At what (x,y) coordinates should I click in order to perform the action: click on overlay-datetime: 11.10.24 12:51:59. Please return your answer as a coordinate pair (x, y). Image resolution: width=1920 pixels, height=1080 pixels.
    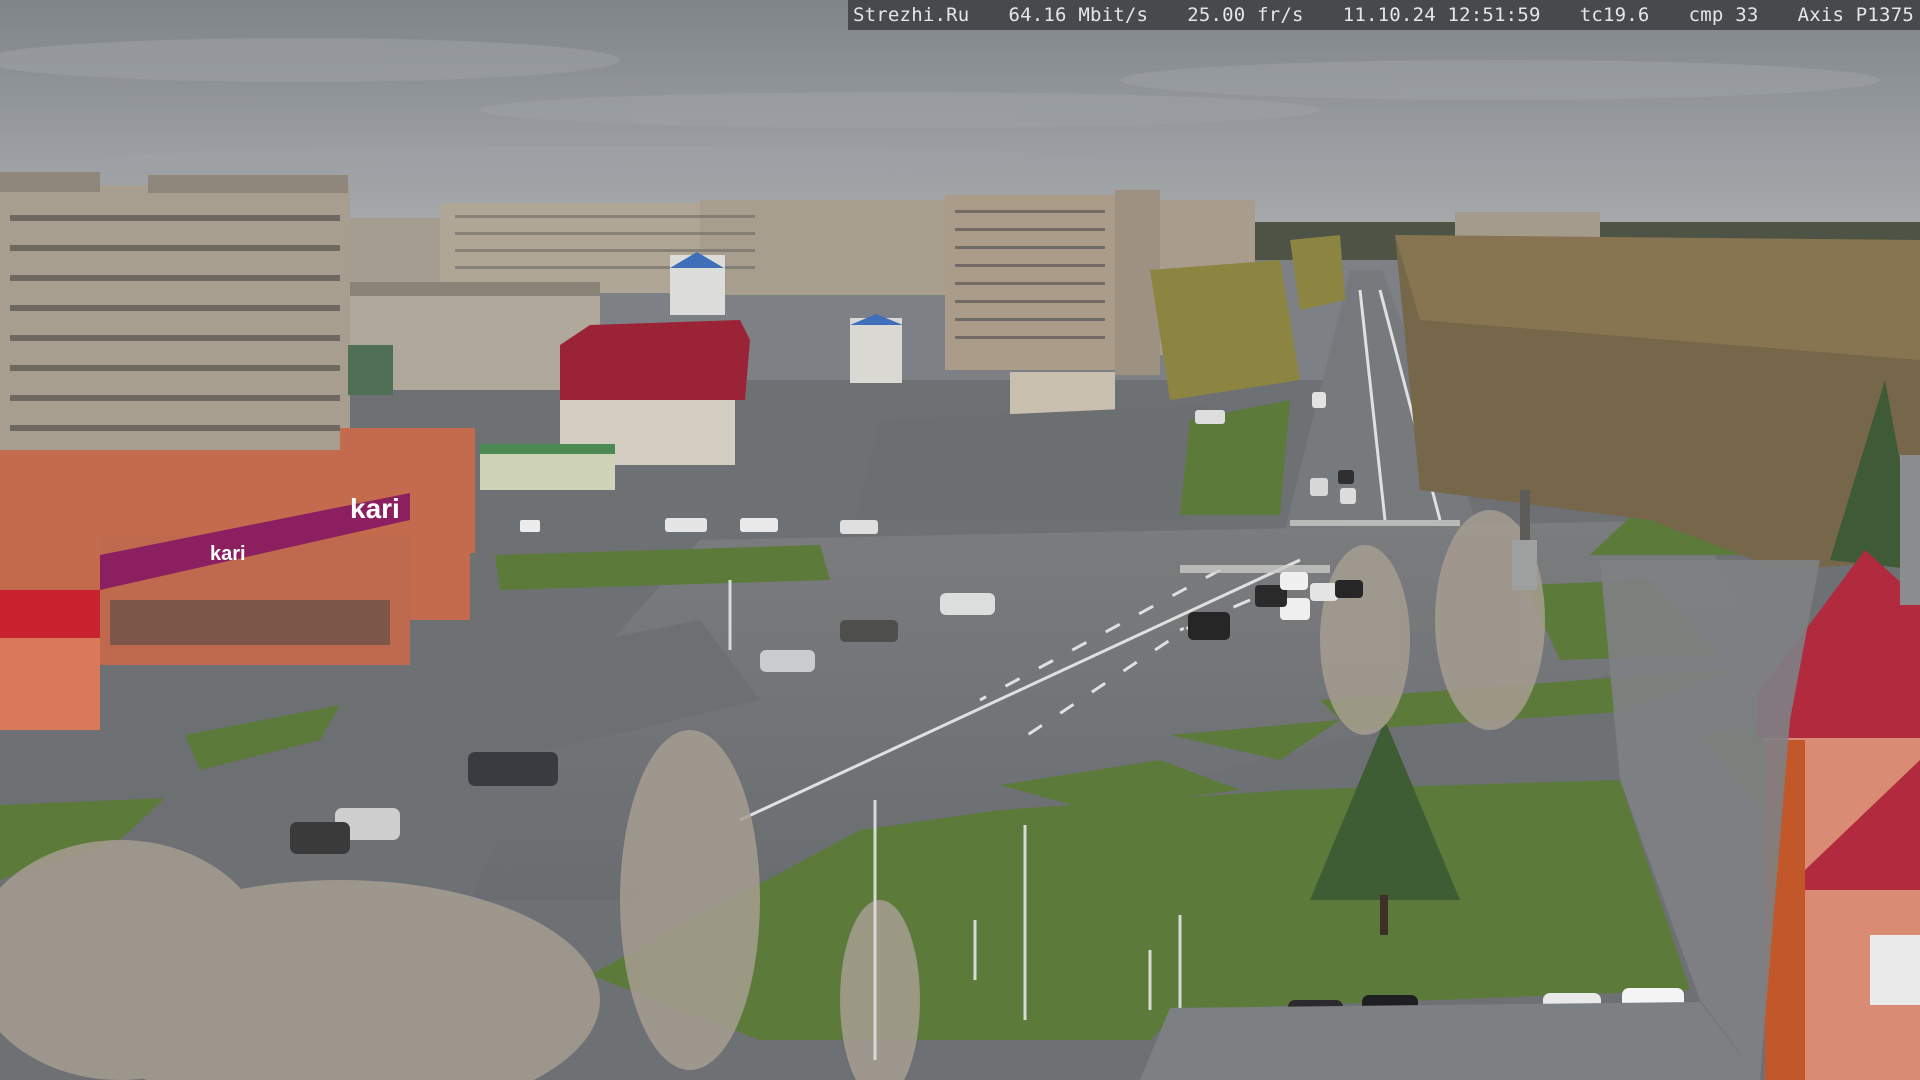
    Looking at the image, I should click on (1441, 15).